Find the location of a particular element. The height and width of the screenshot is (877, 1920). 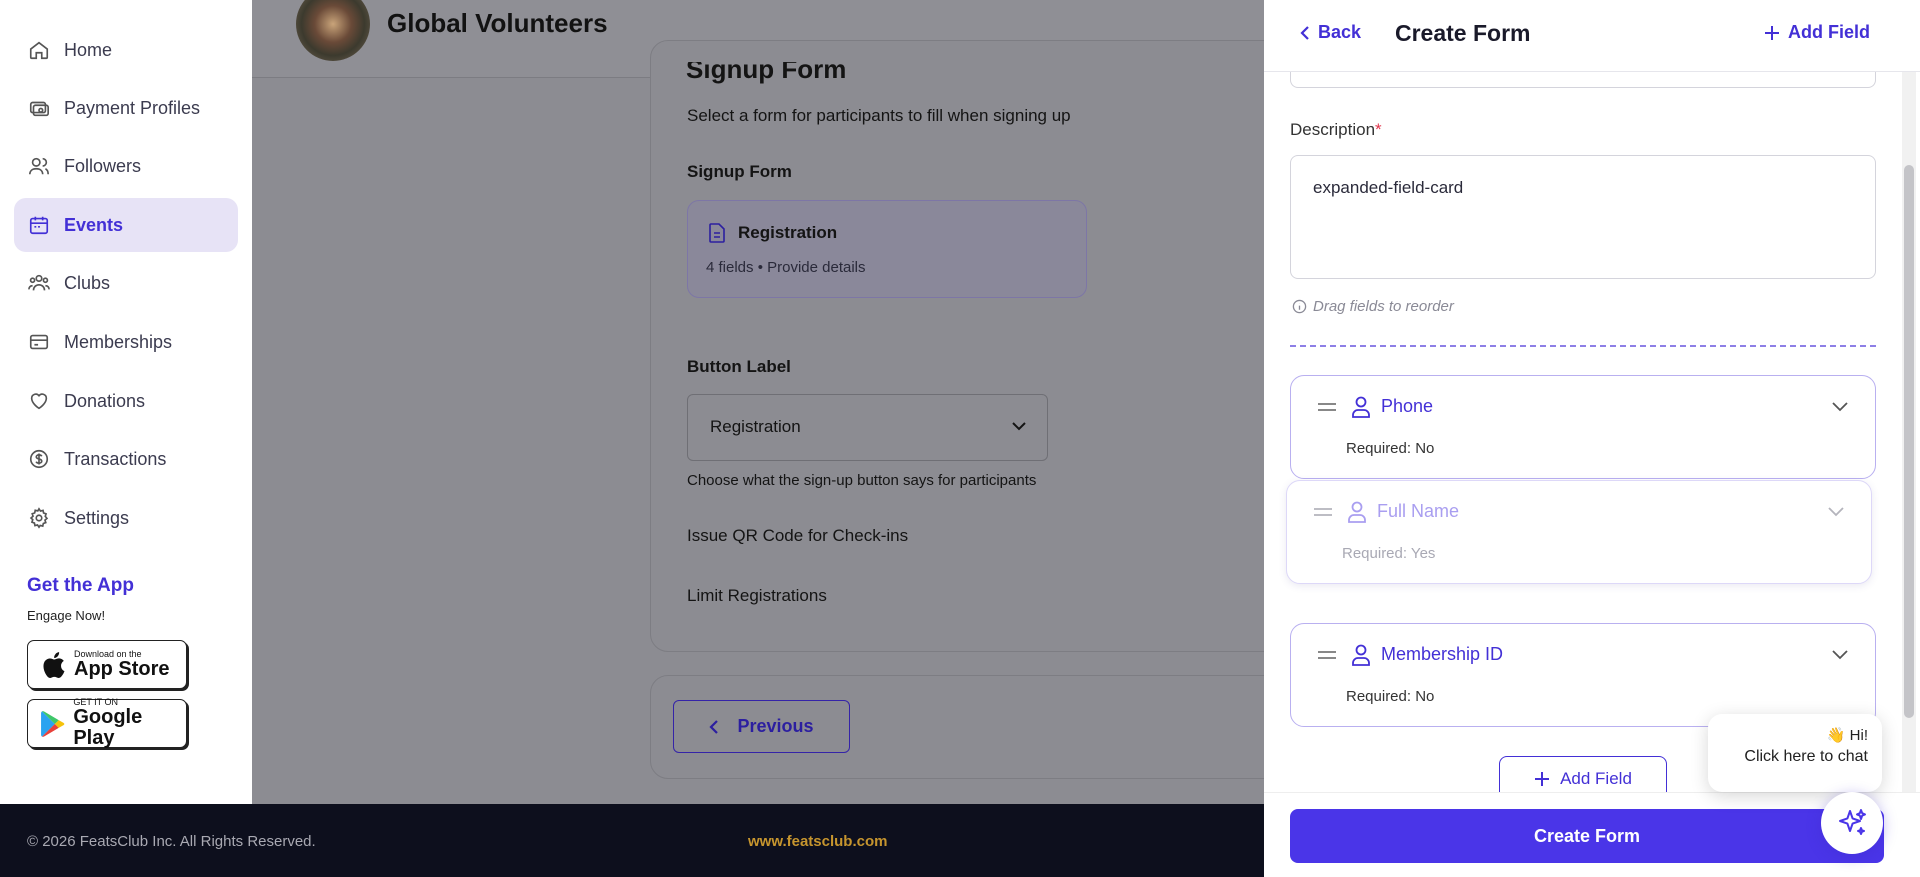

required-marker: * is located at coordinates (1378, 129).